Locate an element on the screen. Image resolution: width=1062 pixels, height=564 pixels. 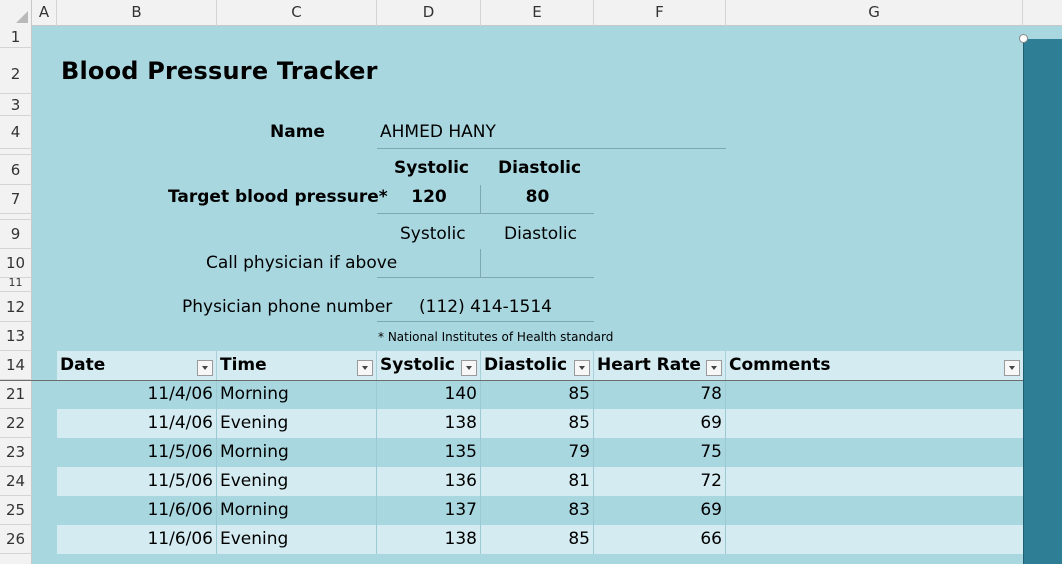
phone-value-cell: (112) 414-1514 is located at coordinates (485, 307).